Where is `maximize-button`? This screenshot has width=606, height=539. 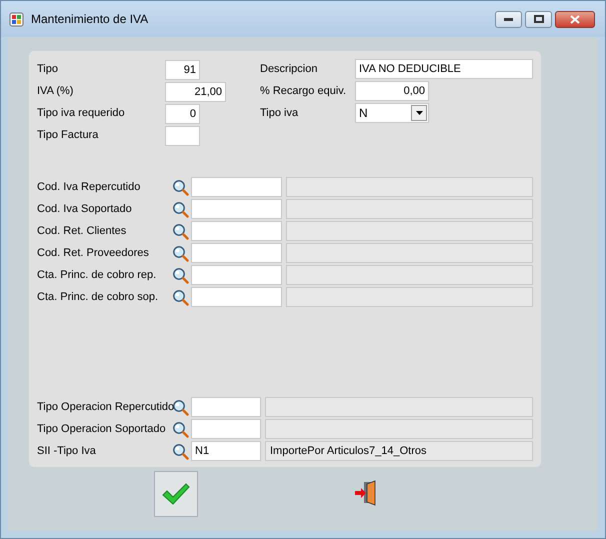 maximize-button is located at coordinates (538, 19).